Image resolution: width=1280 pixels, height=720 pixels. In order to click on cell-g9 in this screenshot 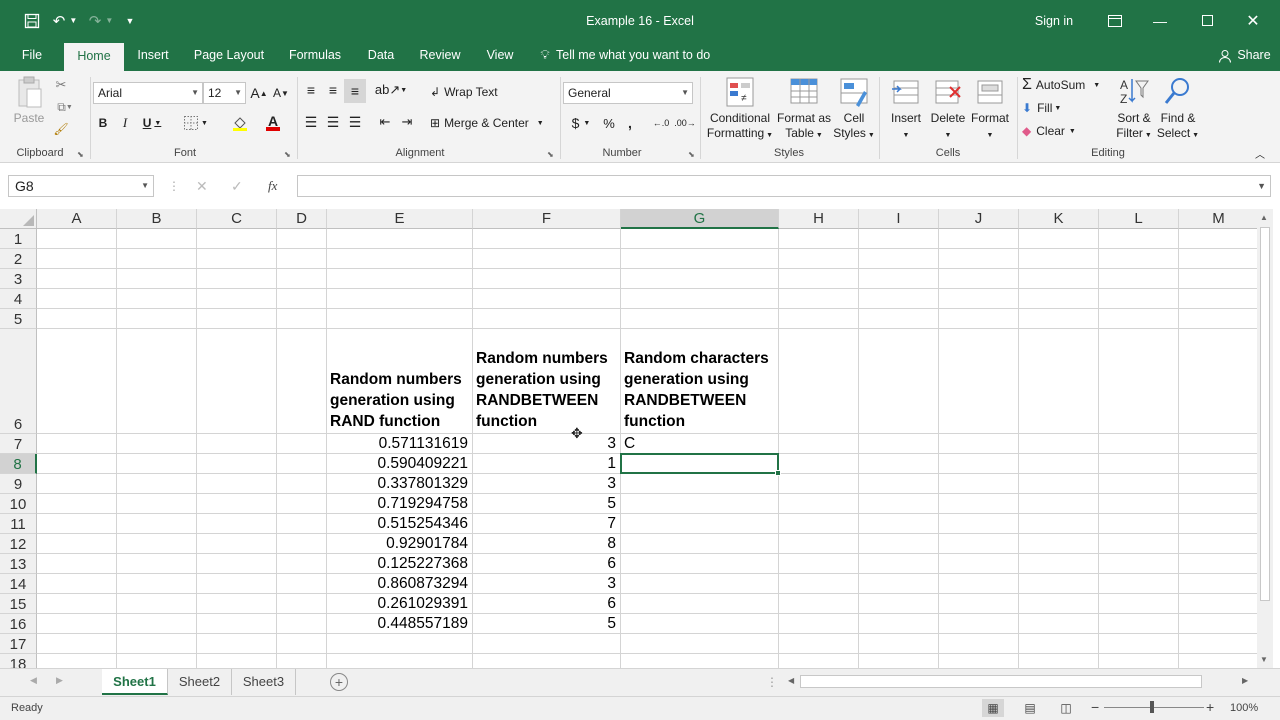, I will do `click(699, 483)`.